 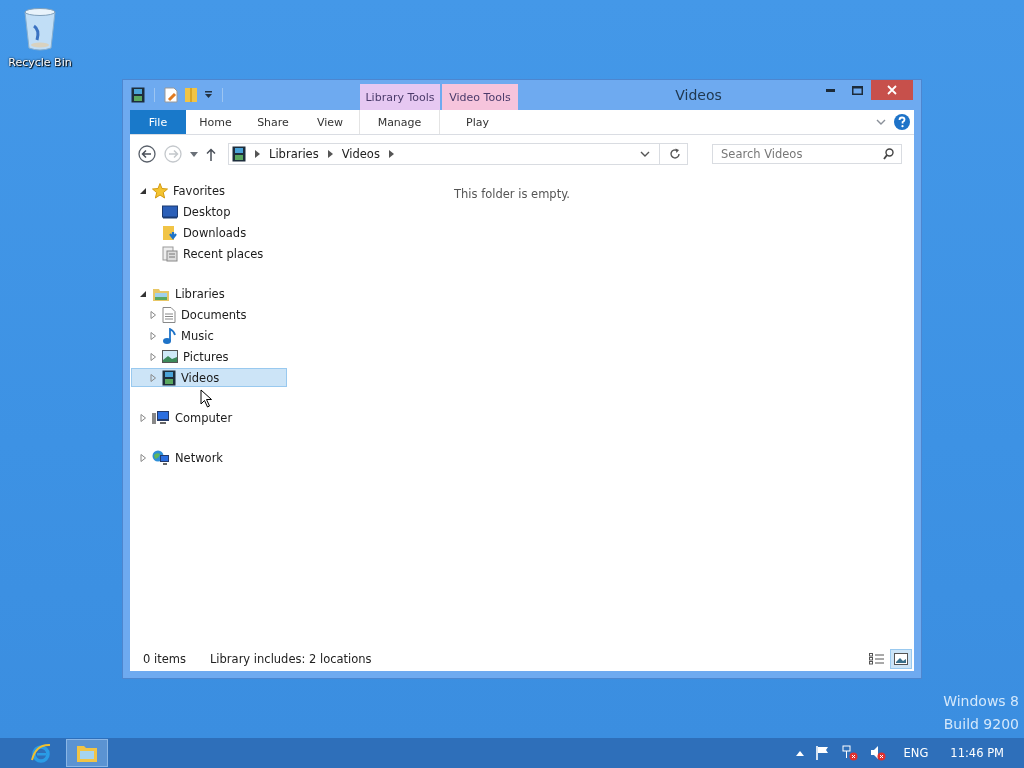 What do you see at coordinates (209, 293) in the screenshot?
I see `nav-item: Libraries` at bounding box center [209, 293].